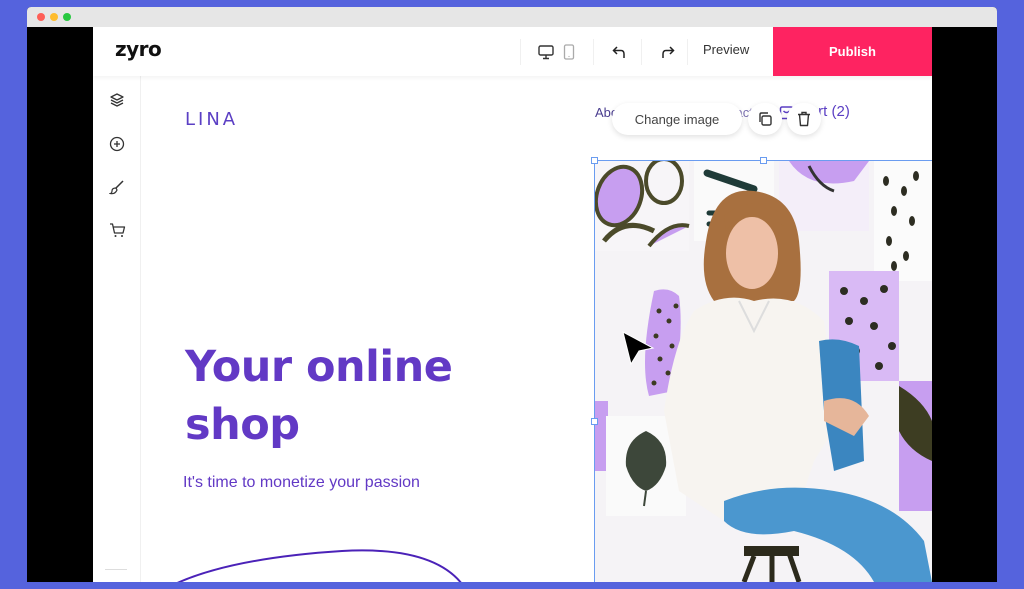 The image size is (1024, 589). I want to click on maximize-window-button, so click(67, 17).